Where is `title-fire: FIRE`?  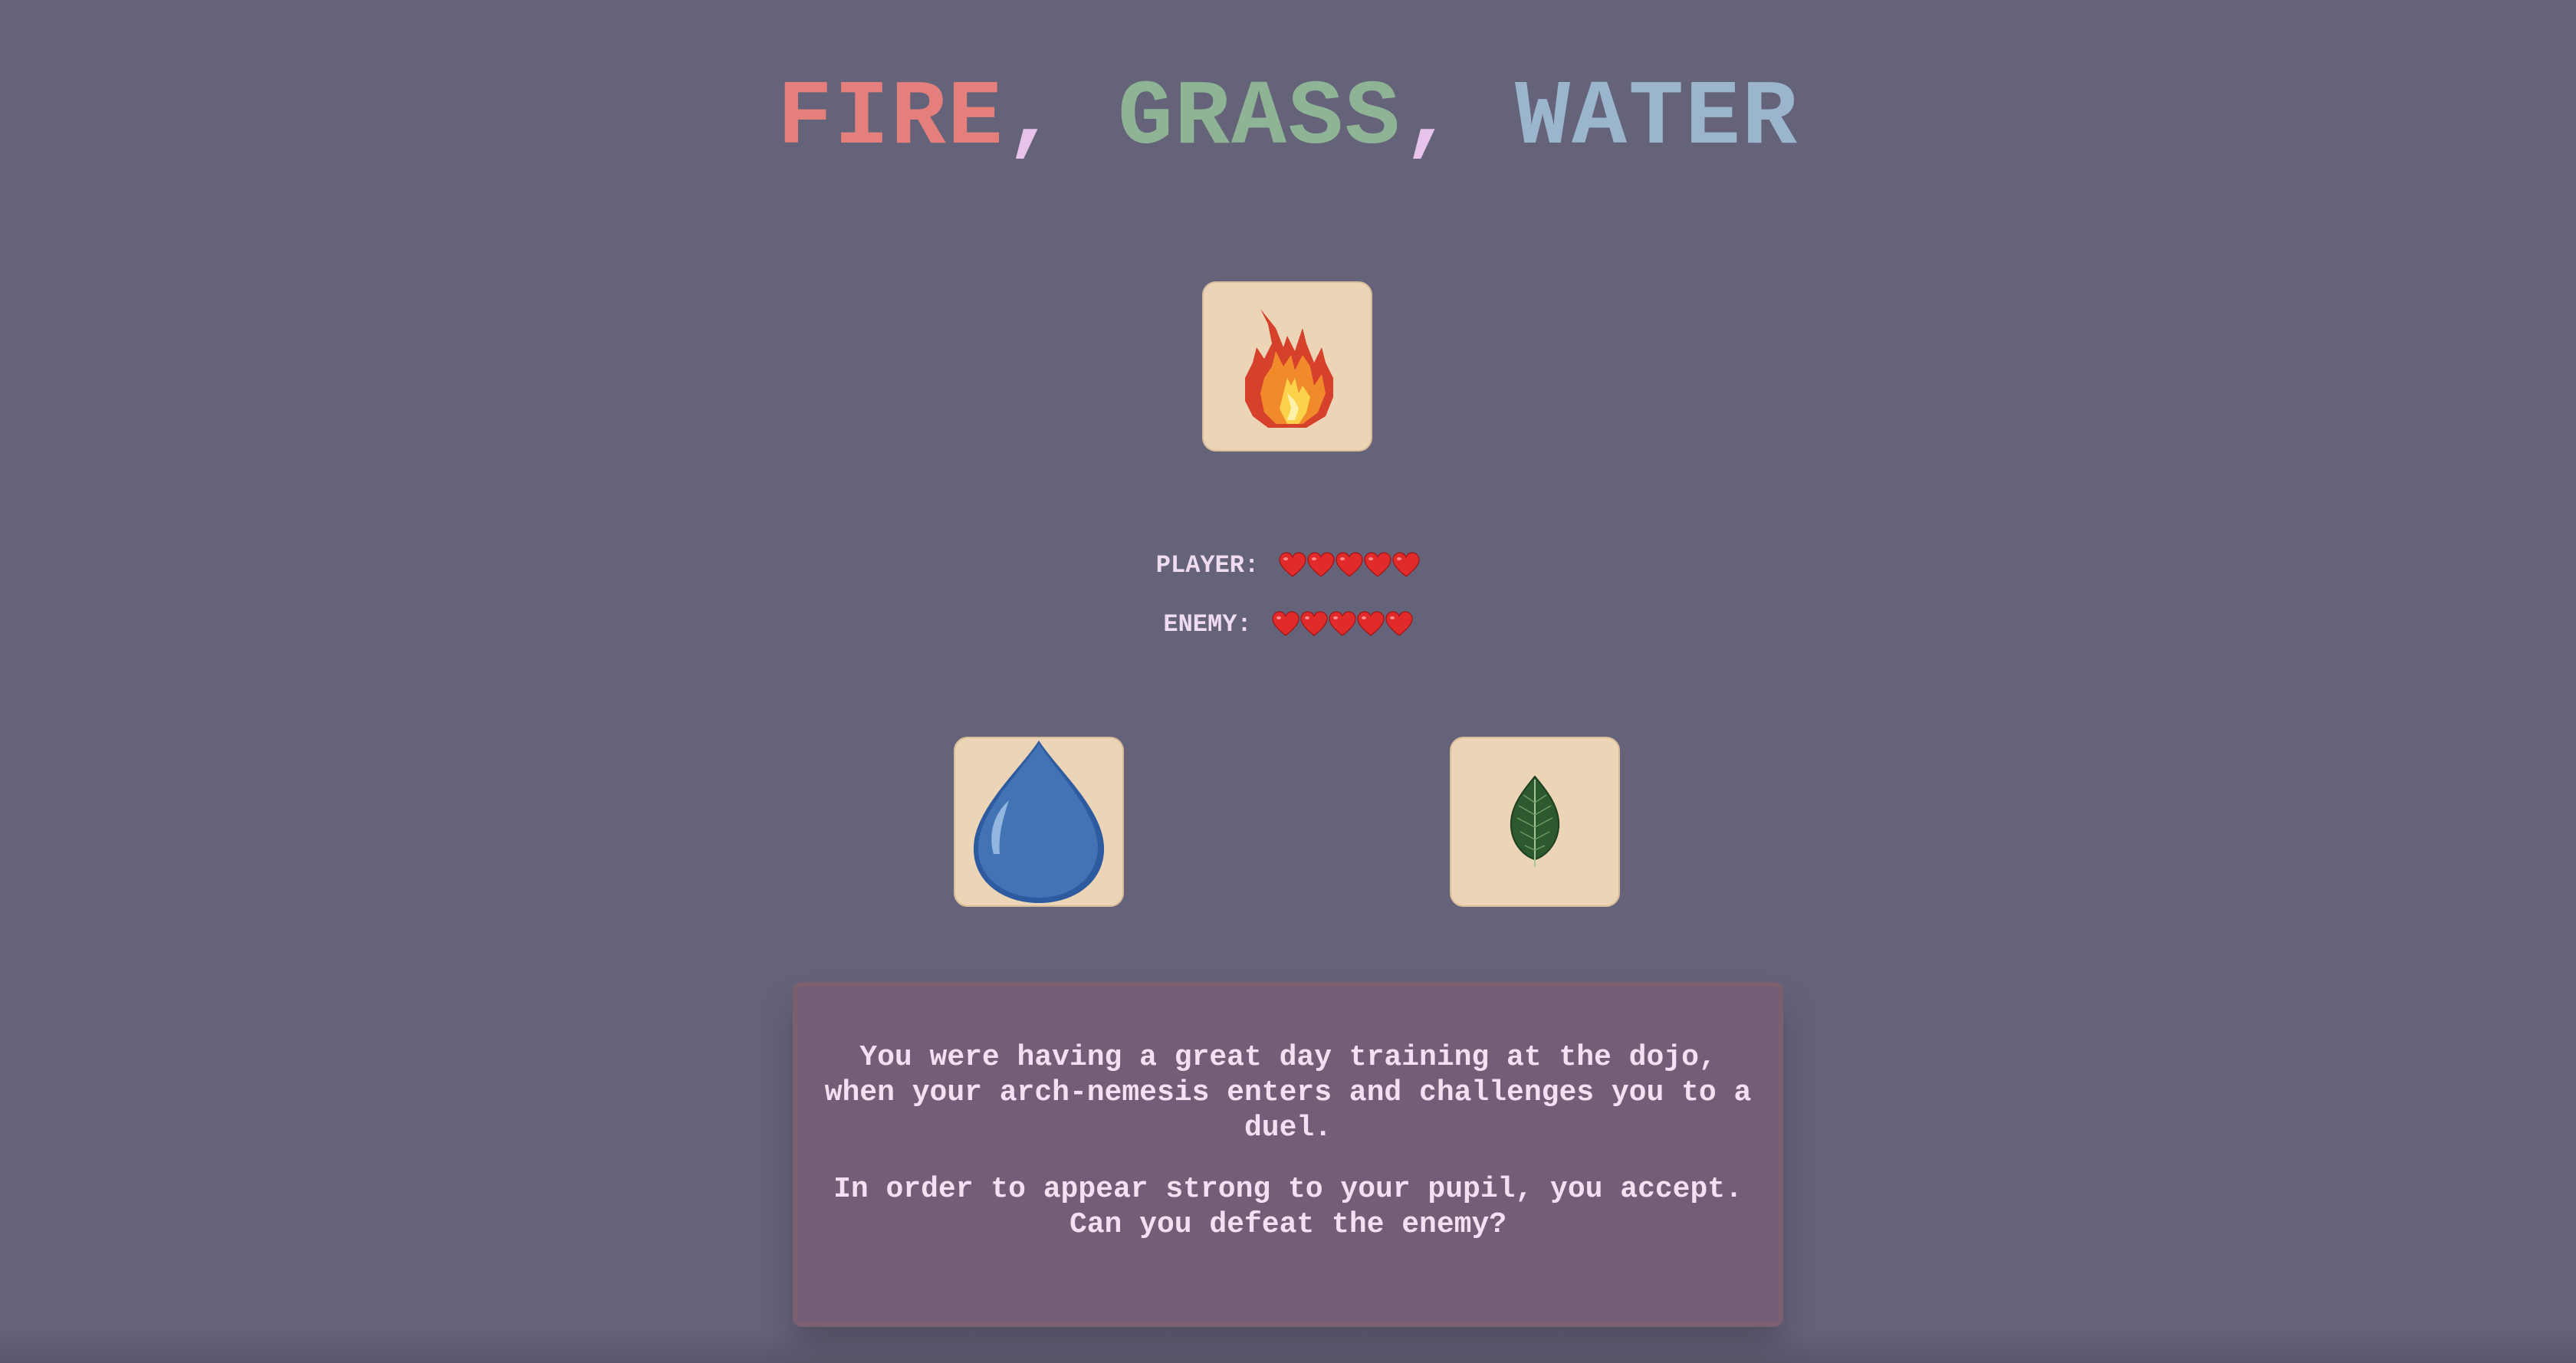 title-fire: FIRE is located at coordinates (890, 119).